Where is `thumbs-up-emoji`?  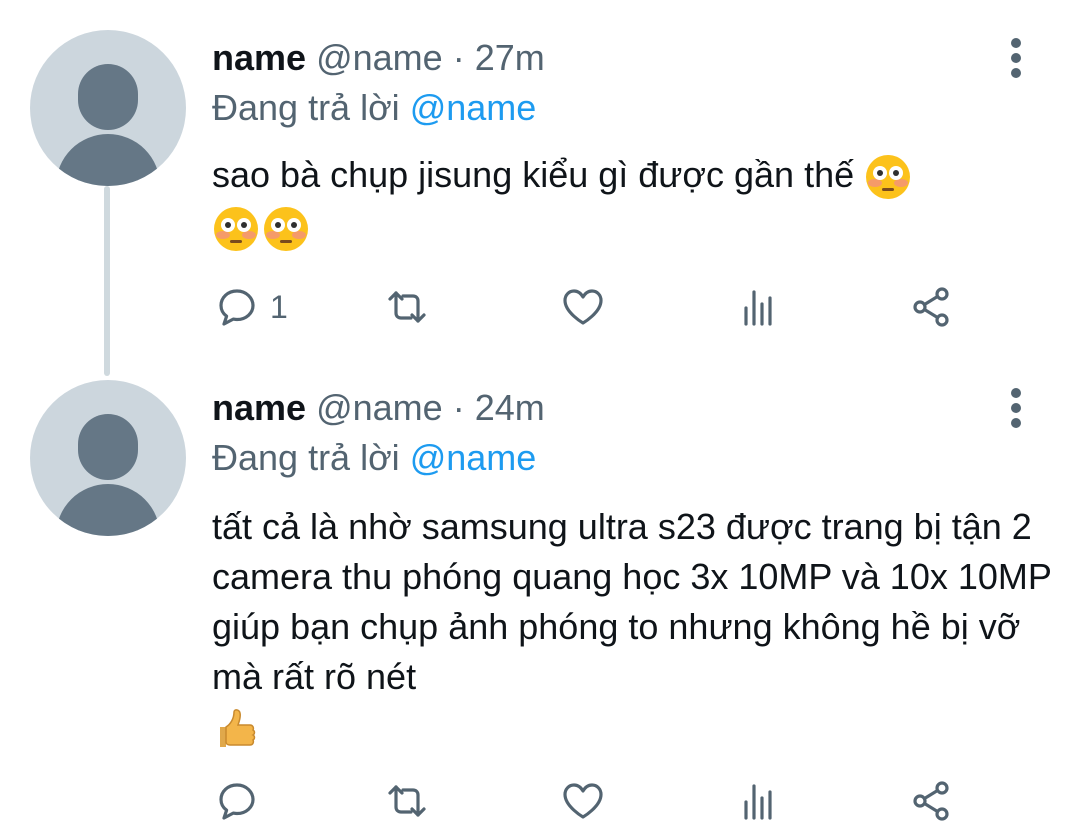
thumbs-up-emoji is located at coordinates (236, 729).